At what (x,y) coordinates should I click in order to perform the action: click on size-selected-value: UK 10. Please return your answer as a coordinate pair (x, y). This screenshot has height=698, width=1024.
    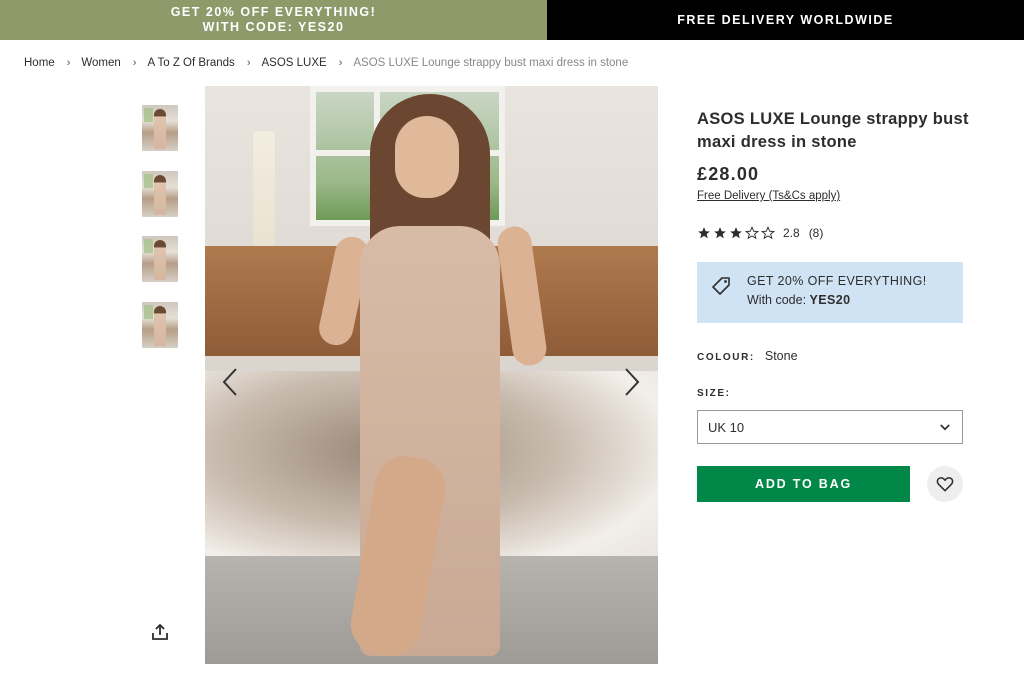
    Looking at the image, I should click on (726, 427).